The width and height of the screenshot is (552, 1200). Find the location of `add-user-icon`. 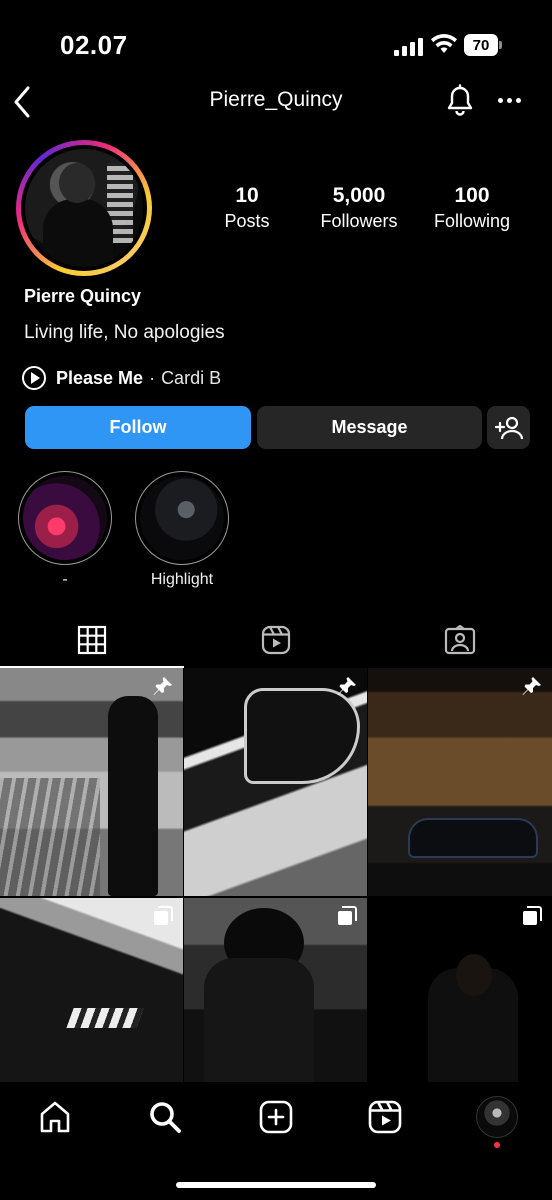

add-user-icon is located at coordinates (508, 427).